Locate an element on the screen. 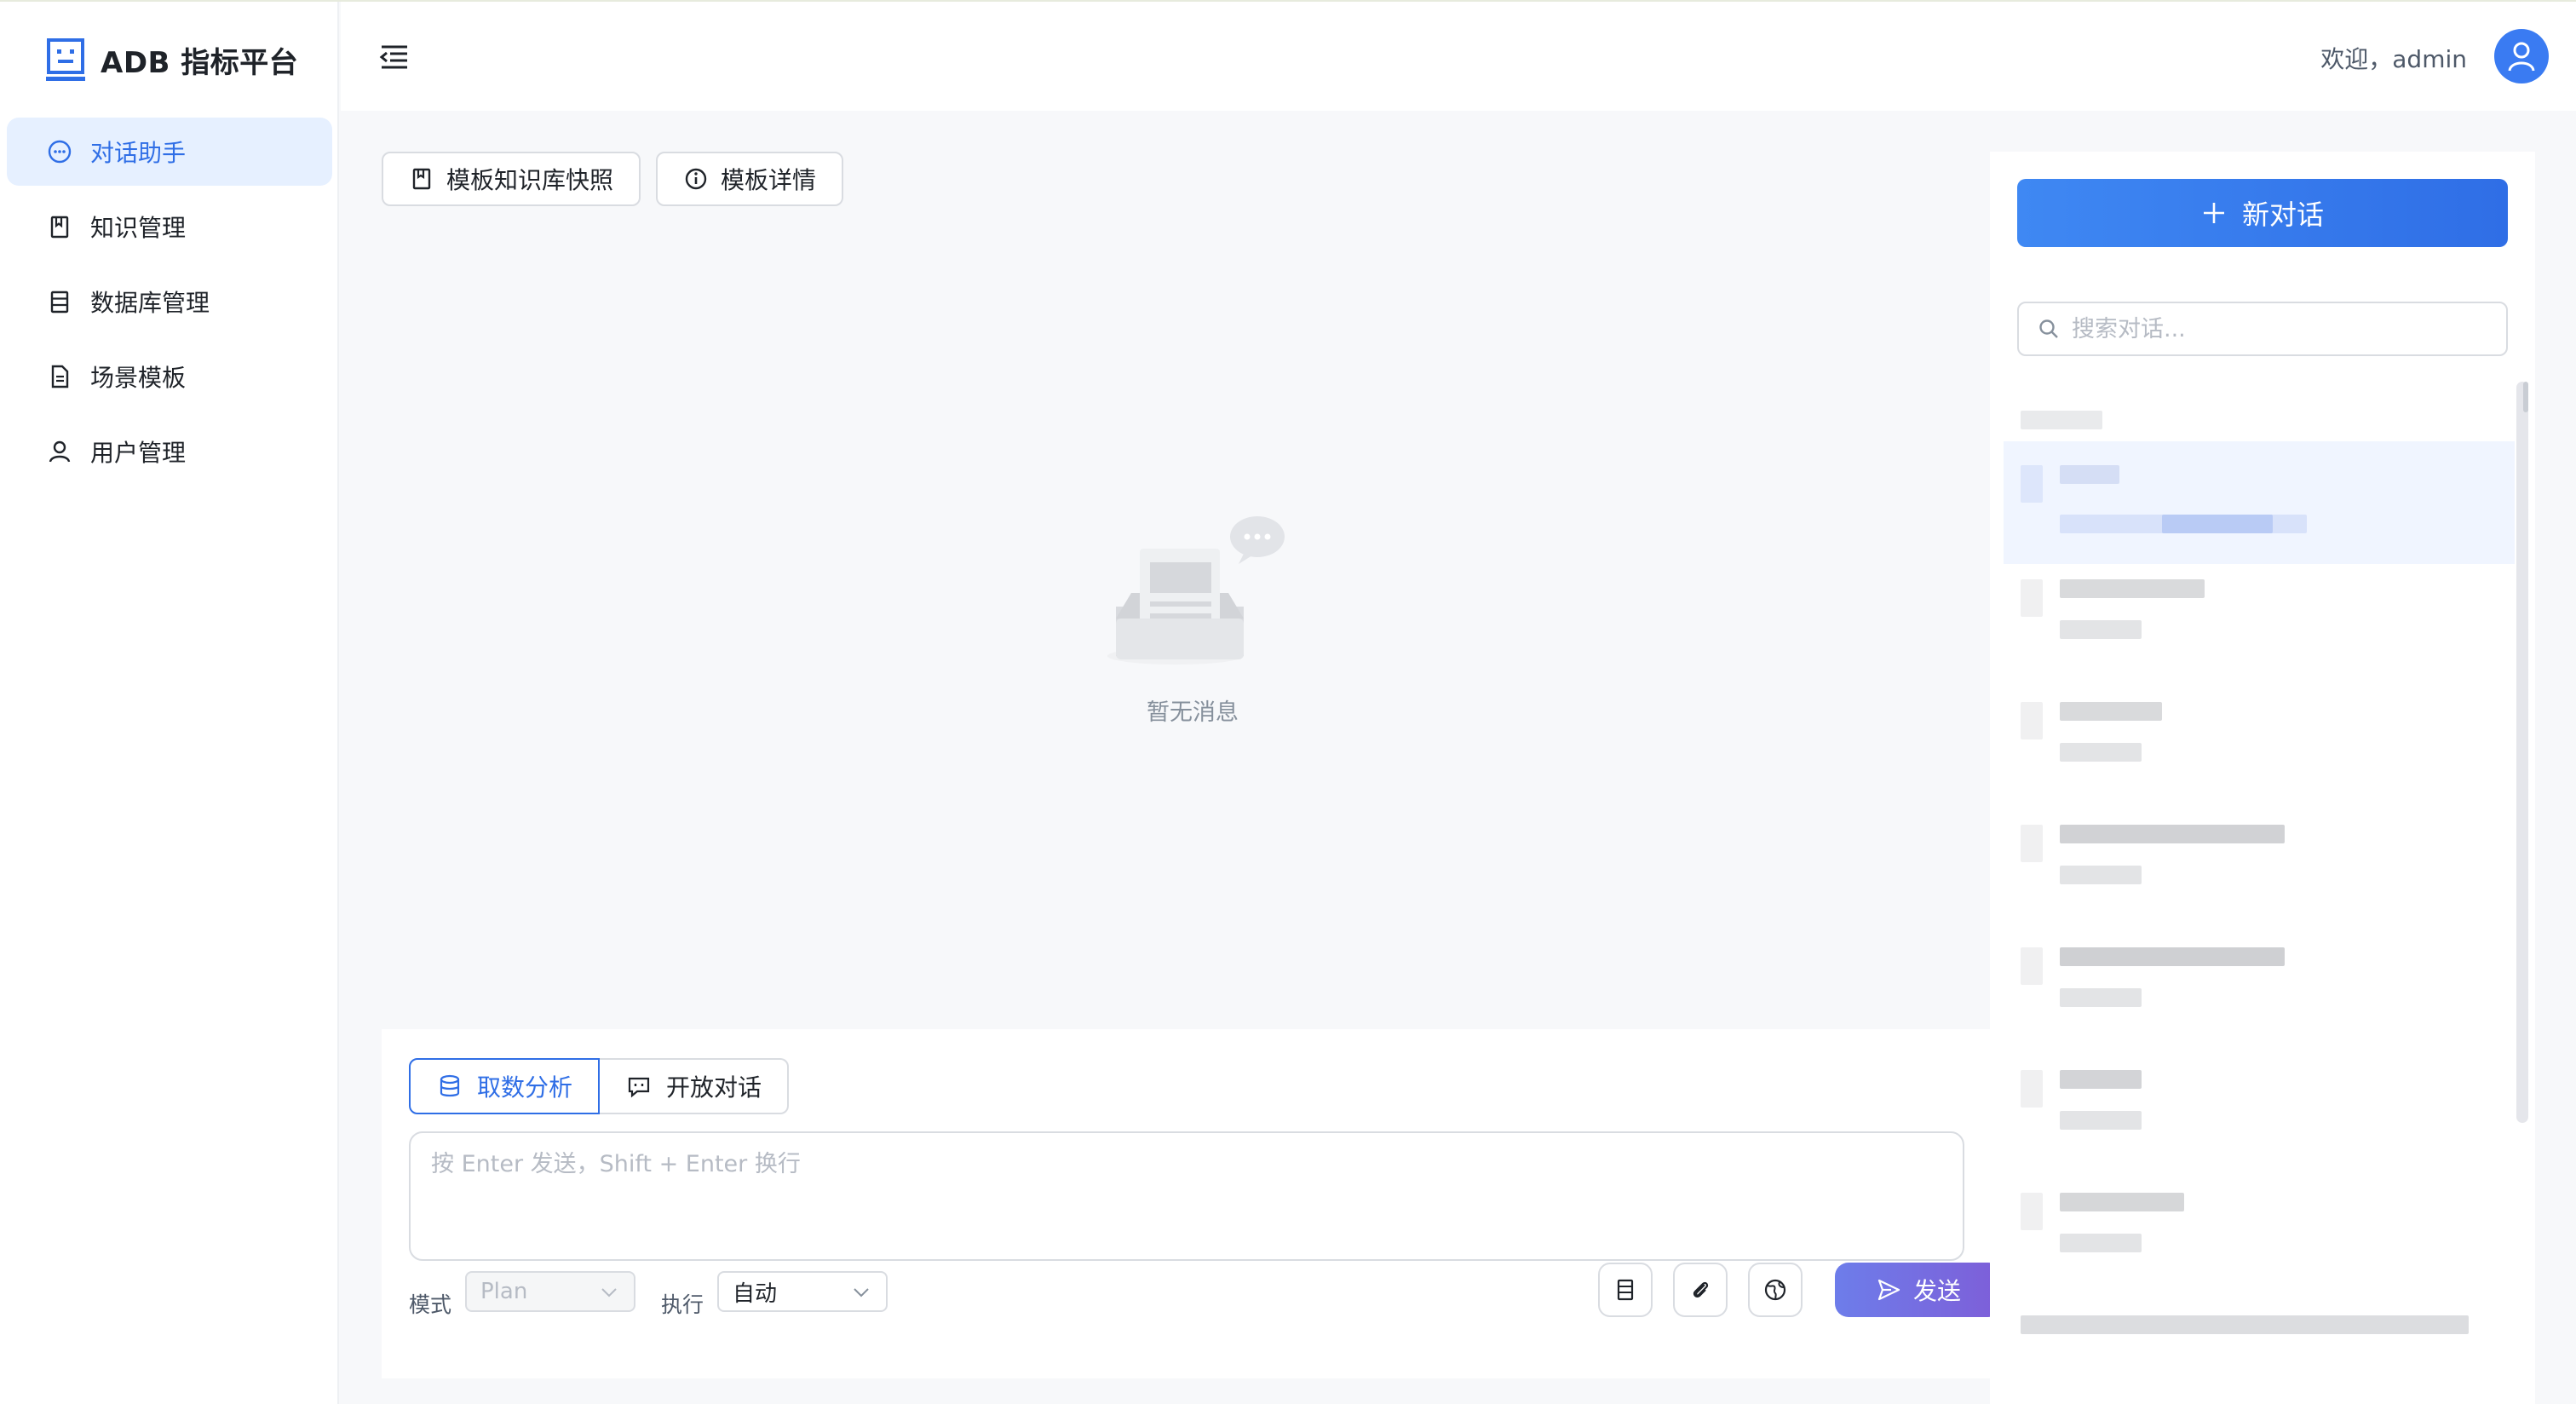  template-snapshot-button: 模板知识库快照 is located at coordinates (512, 179).